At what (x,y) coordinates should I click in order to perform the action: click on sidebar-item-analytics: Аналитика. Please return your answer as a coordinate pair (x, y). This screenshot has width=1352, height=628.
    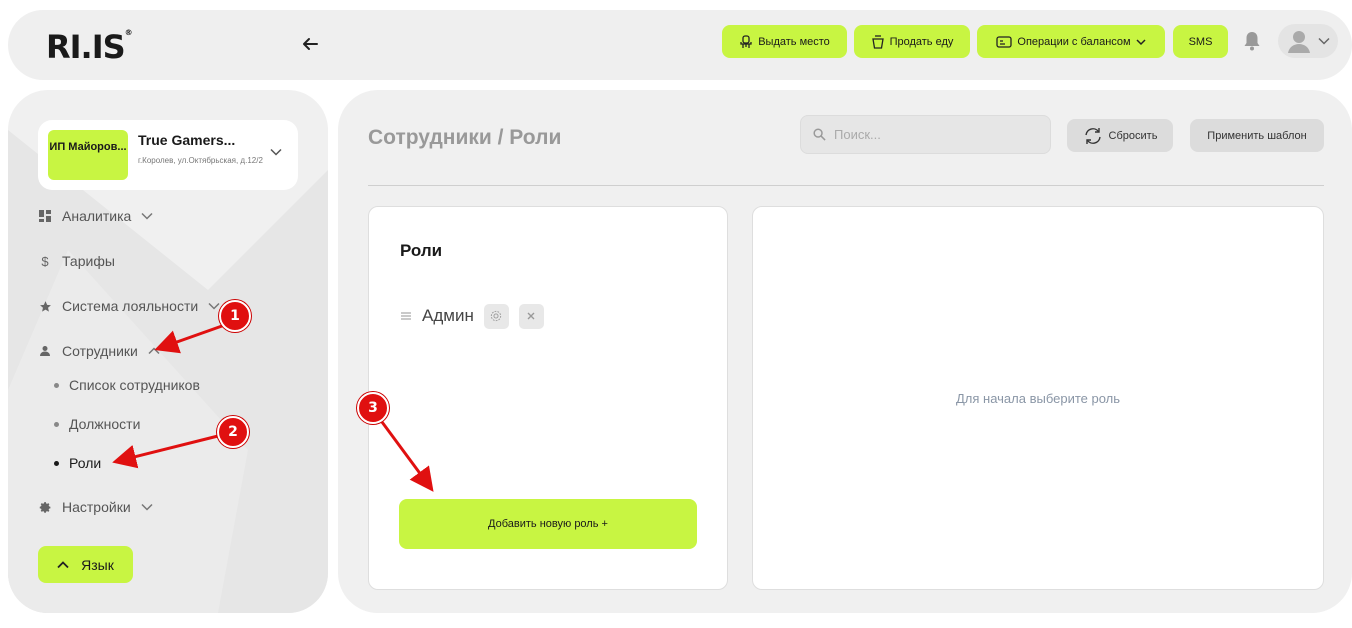
    Looking at the image, I should click on (95, 216).